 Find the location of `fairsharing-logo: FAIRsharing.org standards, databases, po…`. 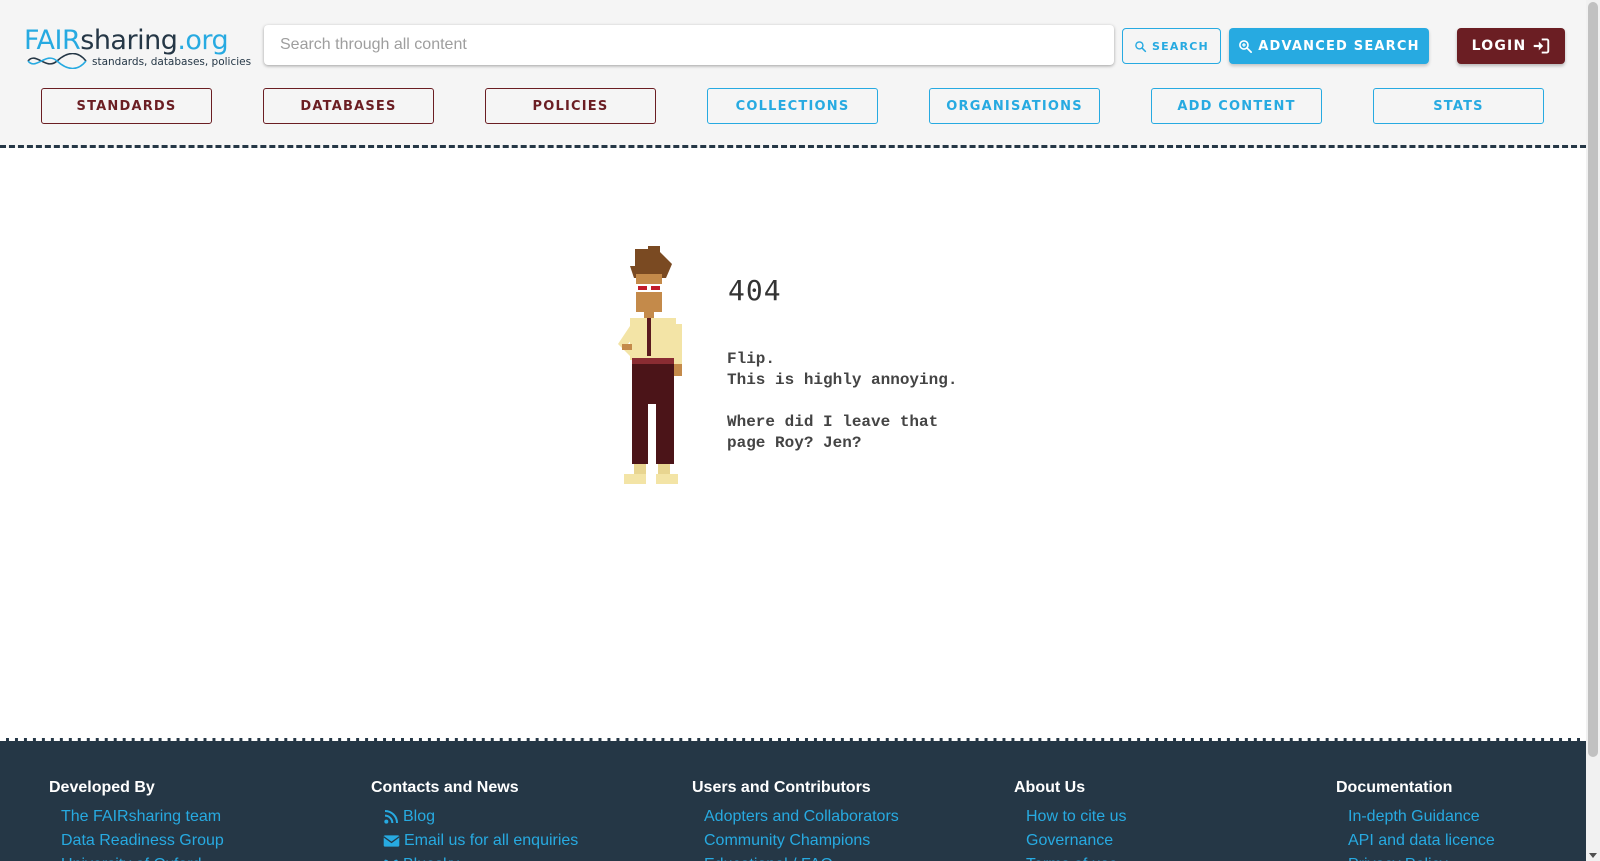

fairsharing-logo: FAIRsharing.org standards, databases, po… is located at coordinates (139, 48).